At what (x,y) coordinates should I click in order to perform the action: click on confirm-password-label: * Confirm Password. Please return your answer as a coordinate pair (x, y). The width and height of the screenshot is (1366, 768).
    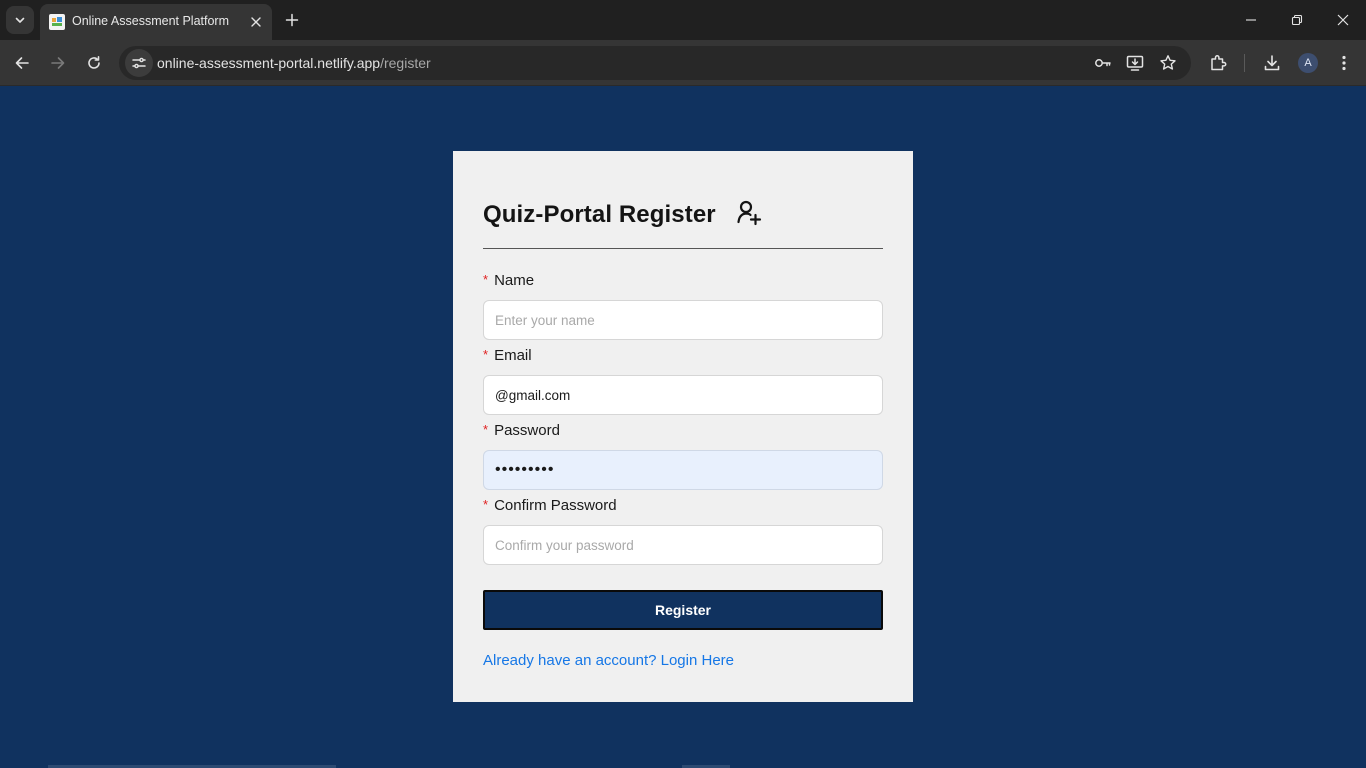
    Looking at the image, I should click on (550, 505).